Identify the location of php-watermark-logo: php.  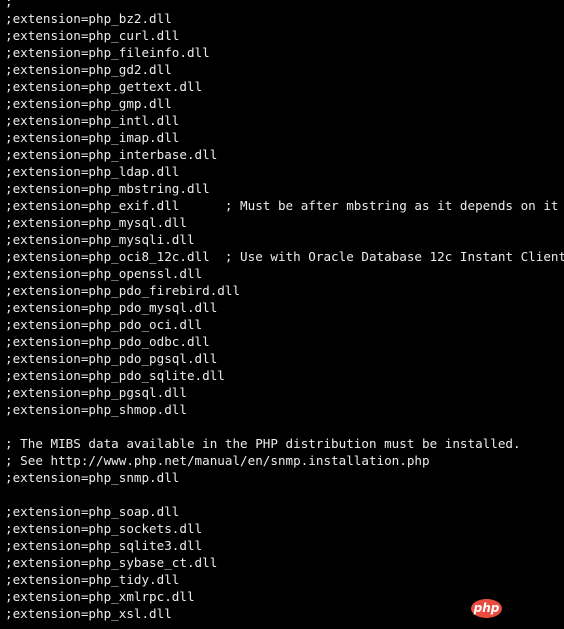
(486, 608).